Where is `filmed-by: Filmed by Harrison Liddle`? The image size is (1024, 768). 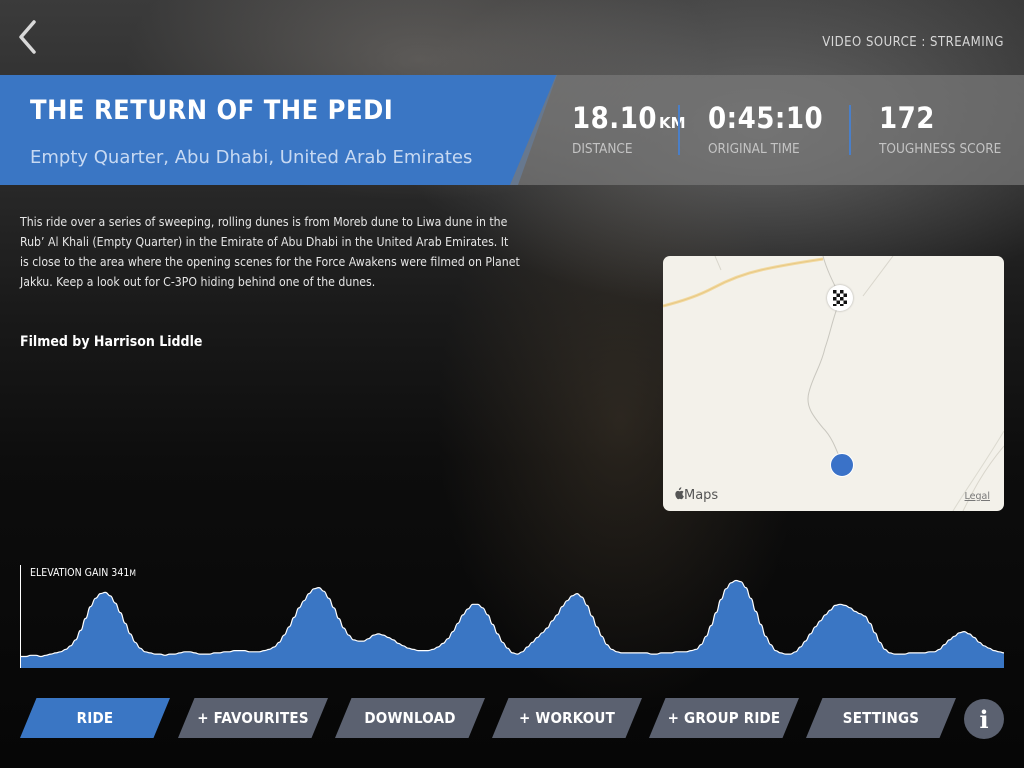 filmed-by: Filmed by Harrison Liddle is located at coordinates (111, 342).